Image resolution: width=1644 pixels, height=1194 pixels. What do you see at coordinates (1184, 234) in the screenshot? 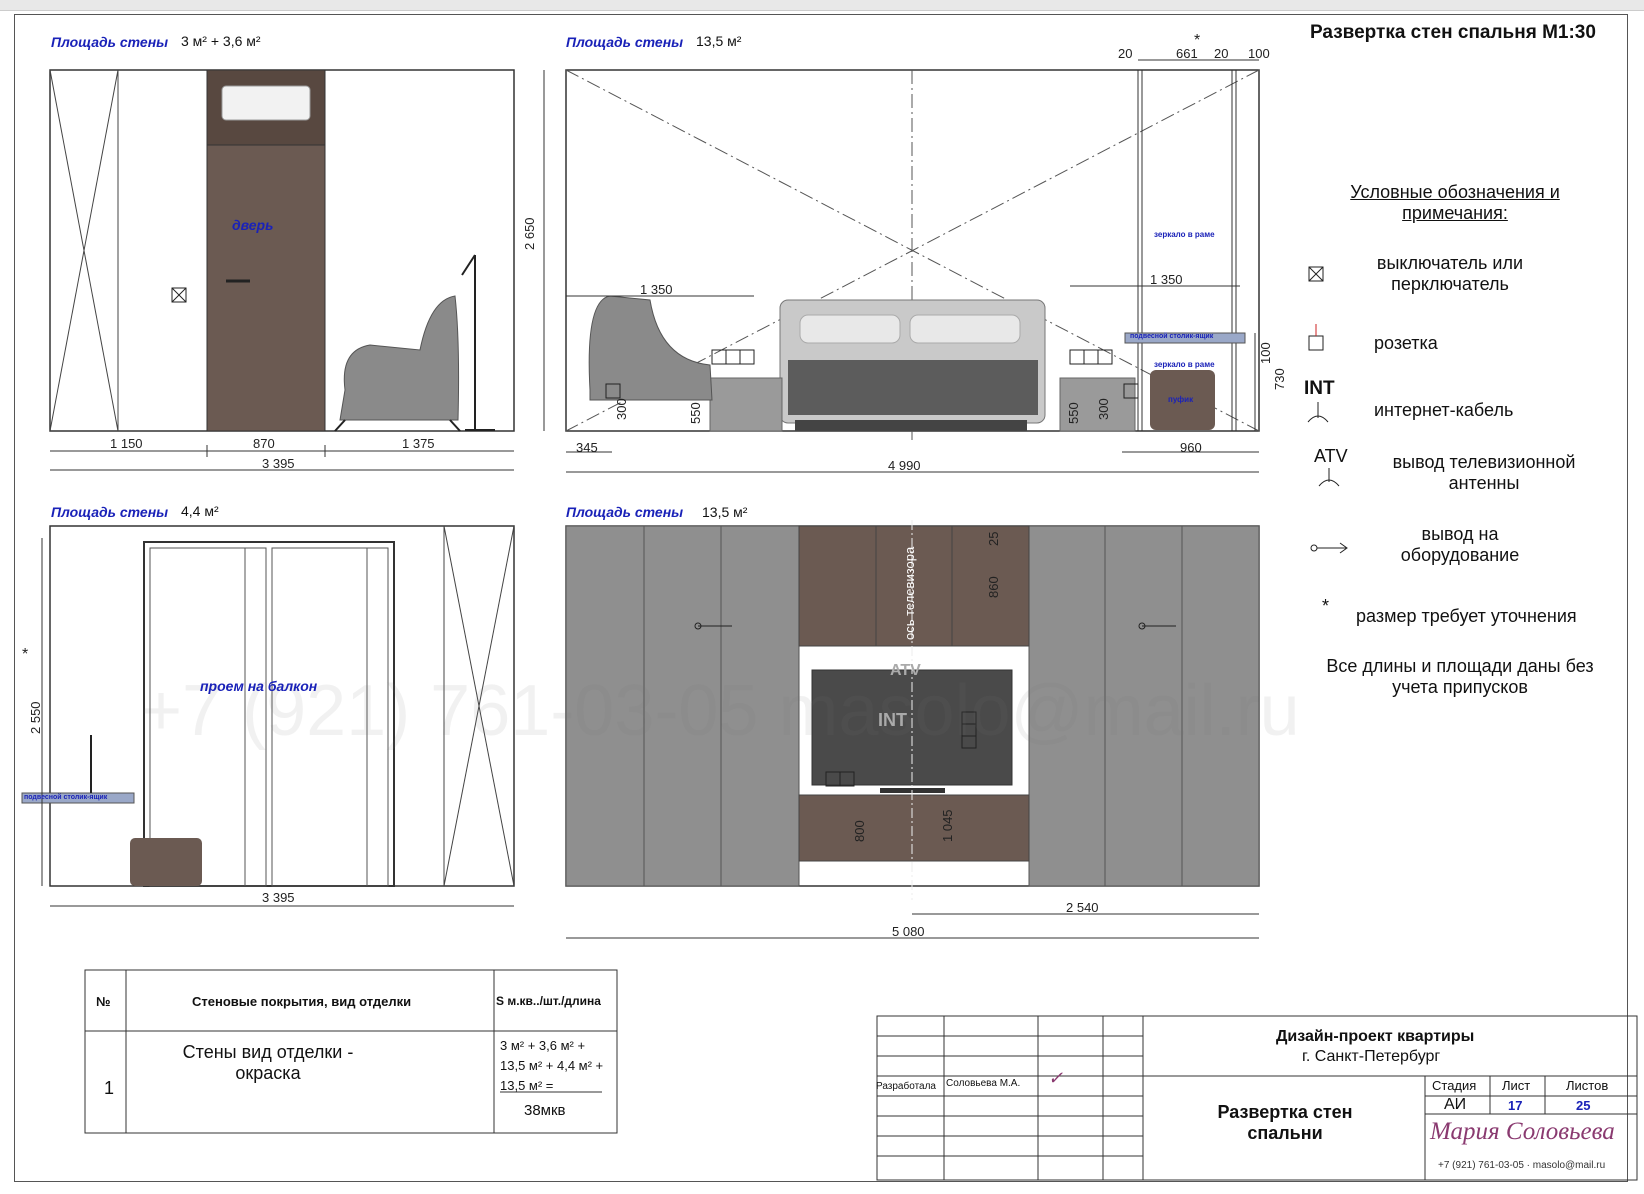
I see `mirror-label-1: зеркало в раме` at bounding box center [1184, 234].